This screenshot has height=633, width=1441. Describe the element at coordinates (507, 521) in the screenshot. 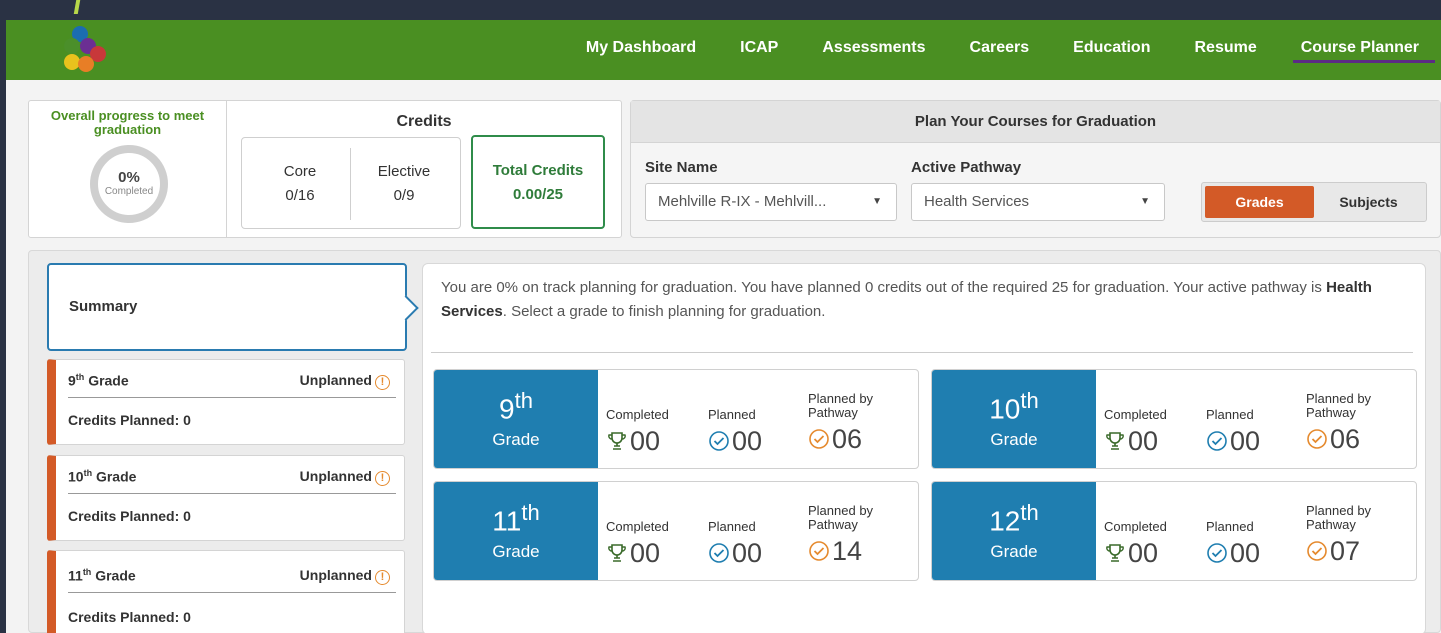

I see `grade-num: 11` at that location.